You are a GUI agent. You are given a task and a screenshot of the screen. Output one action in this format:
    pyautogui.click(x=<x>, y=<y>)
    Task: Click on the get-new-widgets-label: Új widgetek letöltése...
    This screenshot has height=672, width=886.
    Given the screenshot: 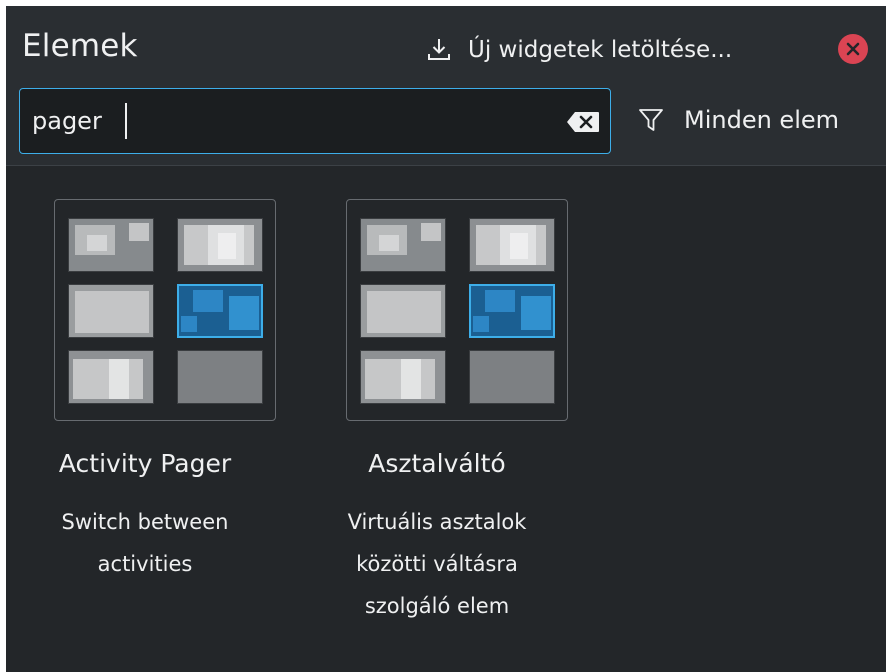 What is the action you would take?
    pyautogui.click(x=600, y=50)
    